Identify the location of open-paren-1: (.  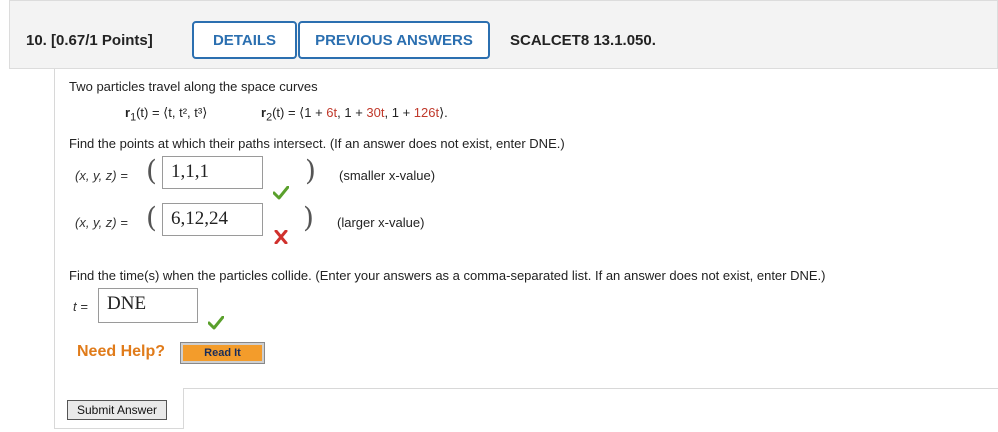
(151, 170).